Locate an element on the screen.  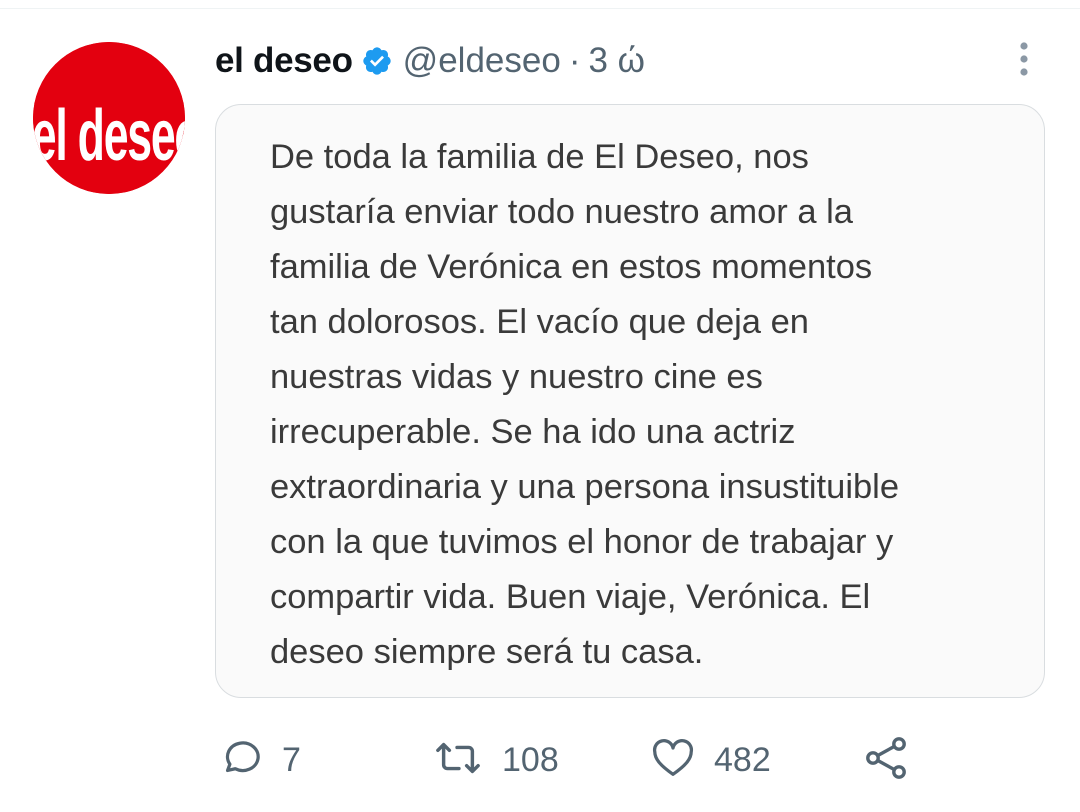
share-icon is located at coordinates (886, 760).